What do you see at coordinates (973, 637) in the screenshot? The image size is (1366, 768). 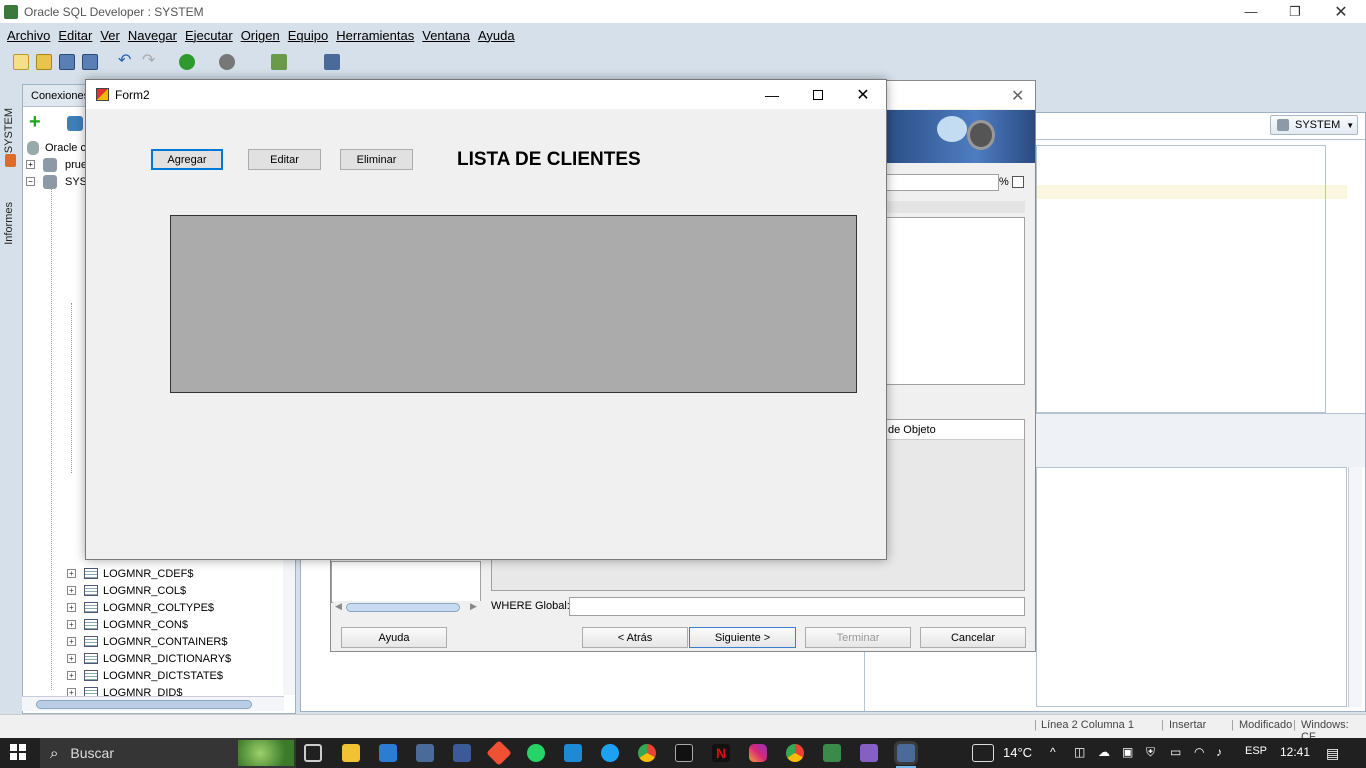 I see `cancel-button: Cancelar` at bounding box center [973, 637].